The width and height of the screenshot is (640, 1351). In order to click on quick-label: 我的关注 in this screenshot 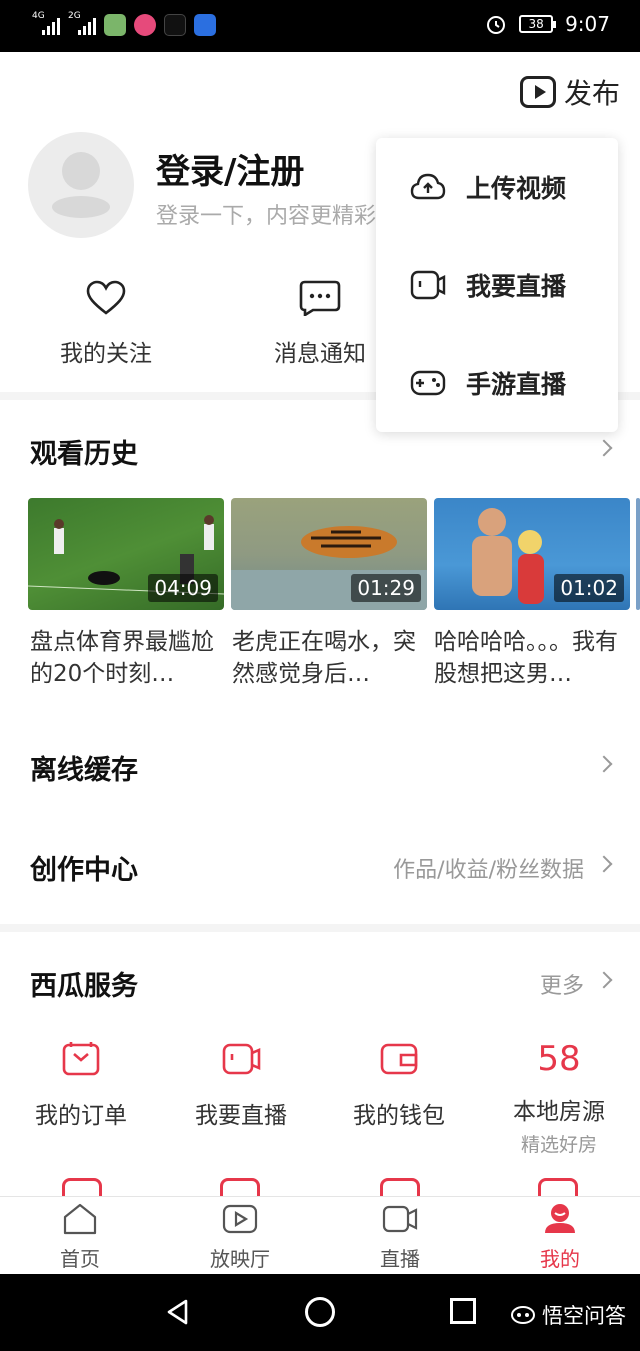, I will do `click(106, 354)`.